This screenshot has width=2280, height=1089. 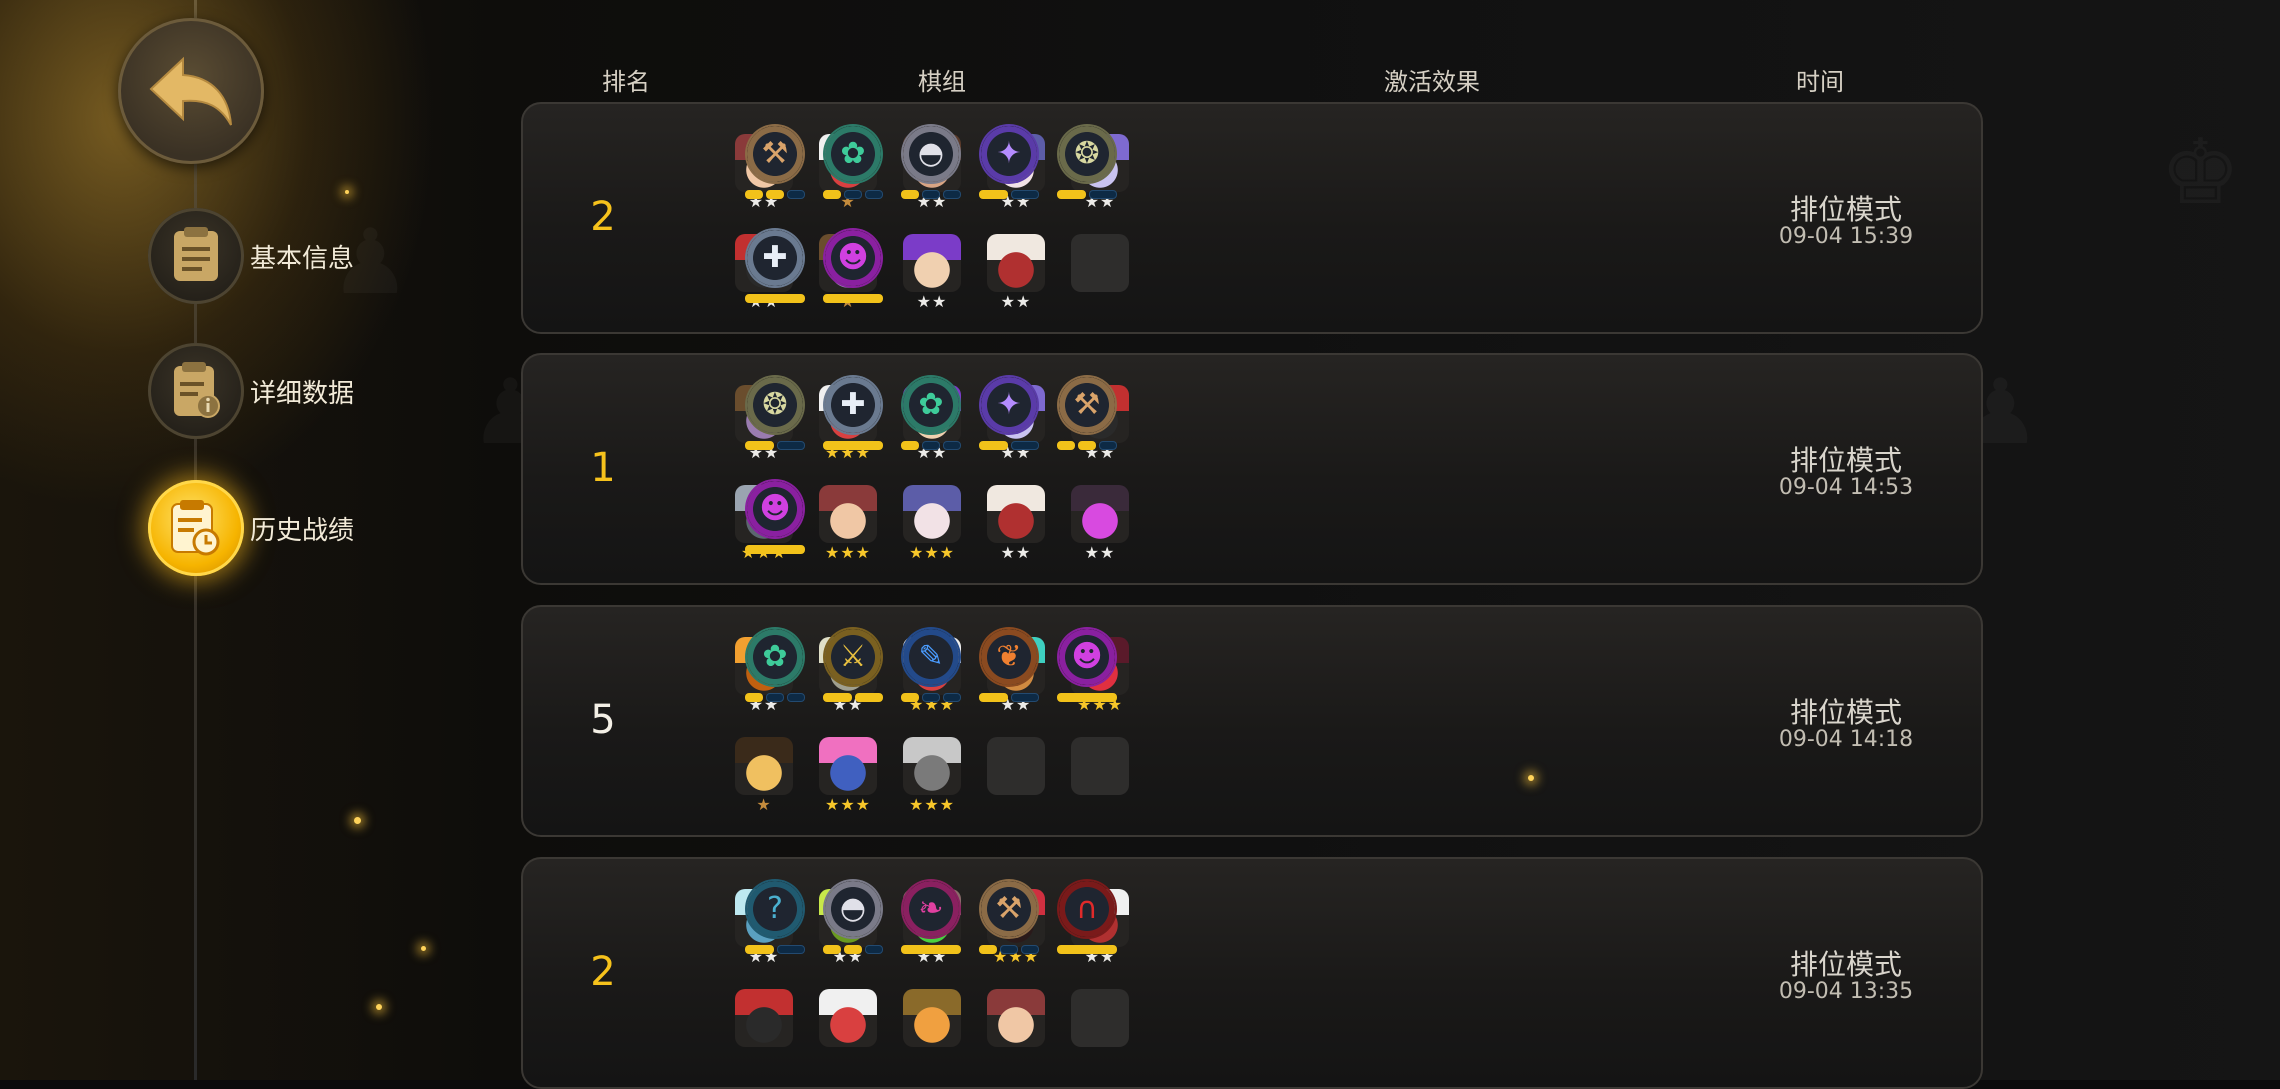 I want to click on nav-item-basic-info: 基本信息, so click(x=251, y=256).